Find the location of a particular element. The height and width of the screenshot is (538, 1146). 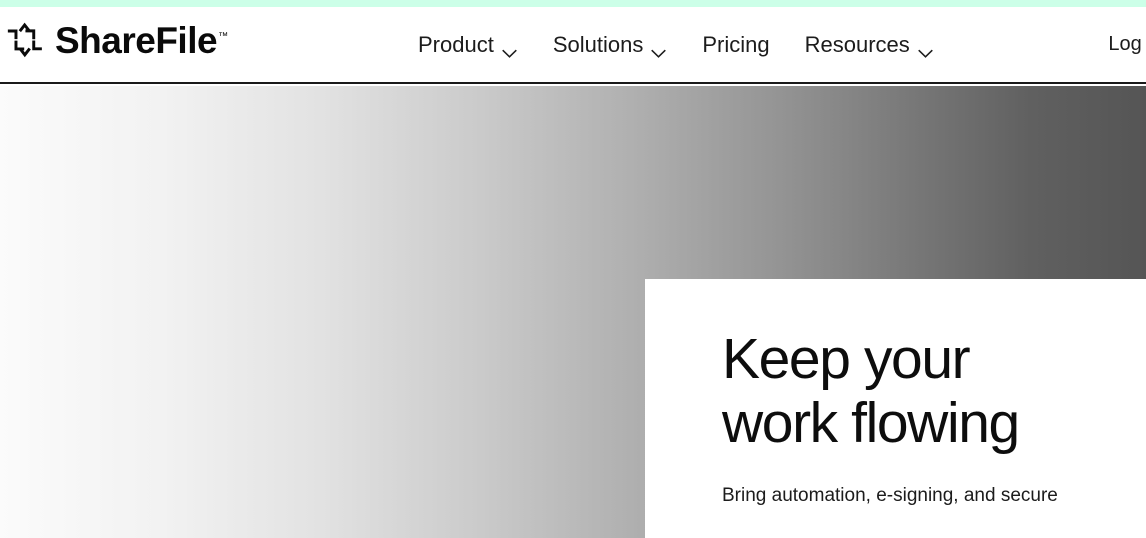

nav-item-pricing: Pricing is located at coordinates (735, 45).